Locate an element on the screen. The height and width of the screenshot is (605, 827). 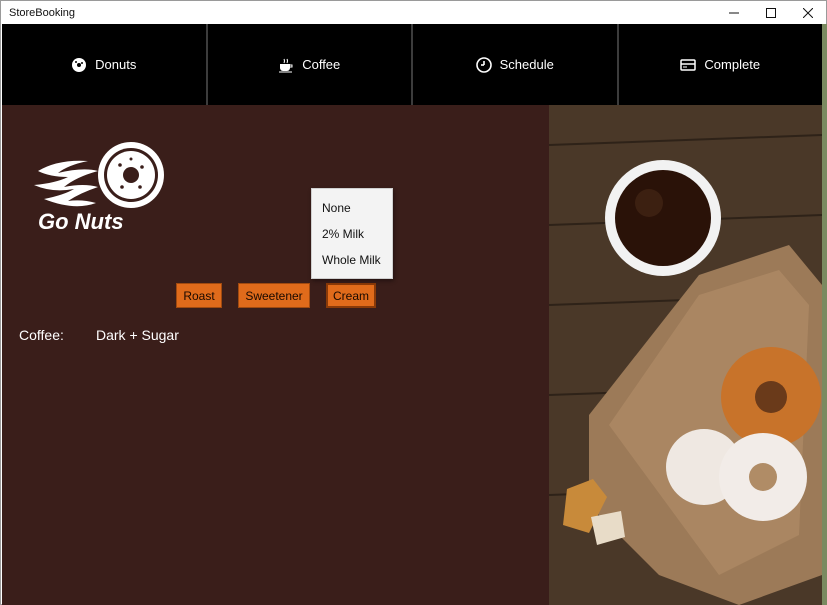
close-button is located at coordinates (807, 12).